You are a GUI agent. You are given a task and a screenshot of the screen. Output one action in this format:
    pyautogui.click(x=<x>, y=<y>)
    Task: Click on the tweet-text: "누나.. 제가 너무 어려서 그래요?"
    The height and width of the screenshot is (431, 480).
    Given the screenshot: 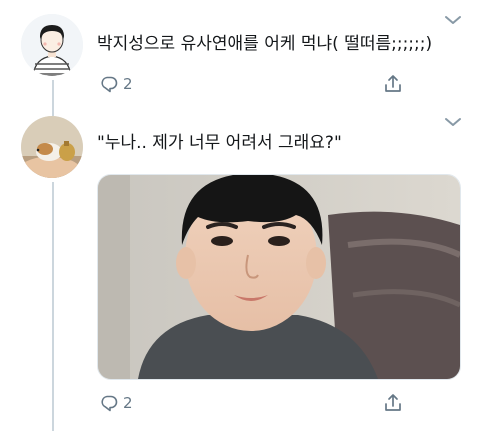 What is the action you would take?
    pyautogui.click(x=219, y=143)
    